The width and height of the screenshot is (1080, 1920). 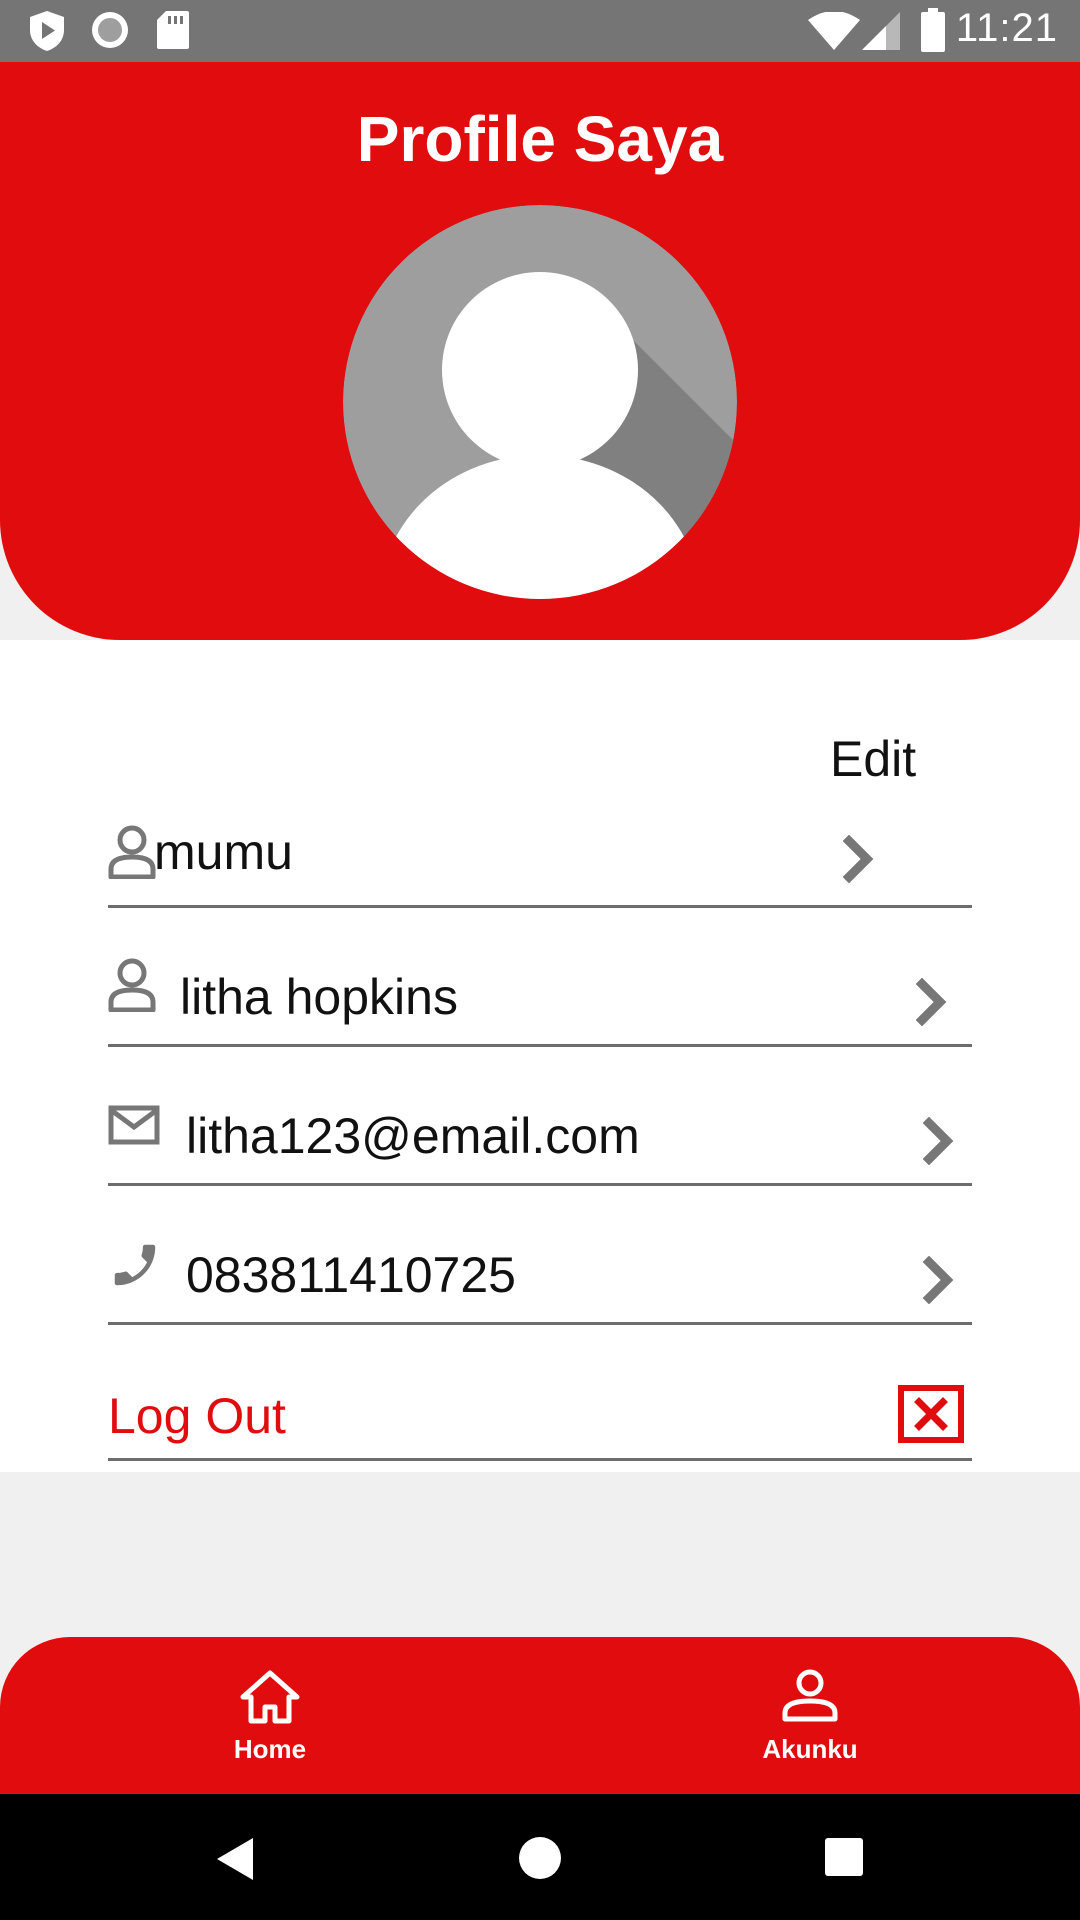 I want to click on field-value-fullname: litha hopkins, so click(x=319, y=997).